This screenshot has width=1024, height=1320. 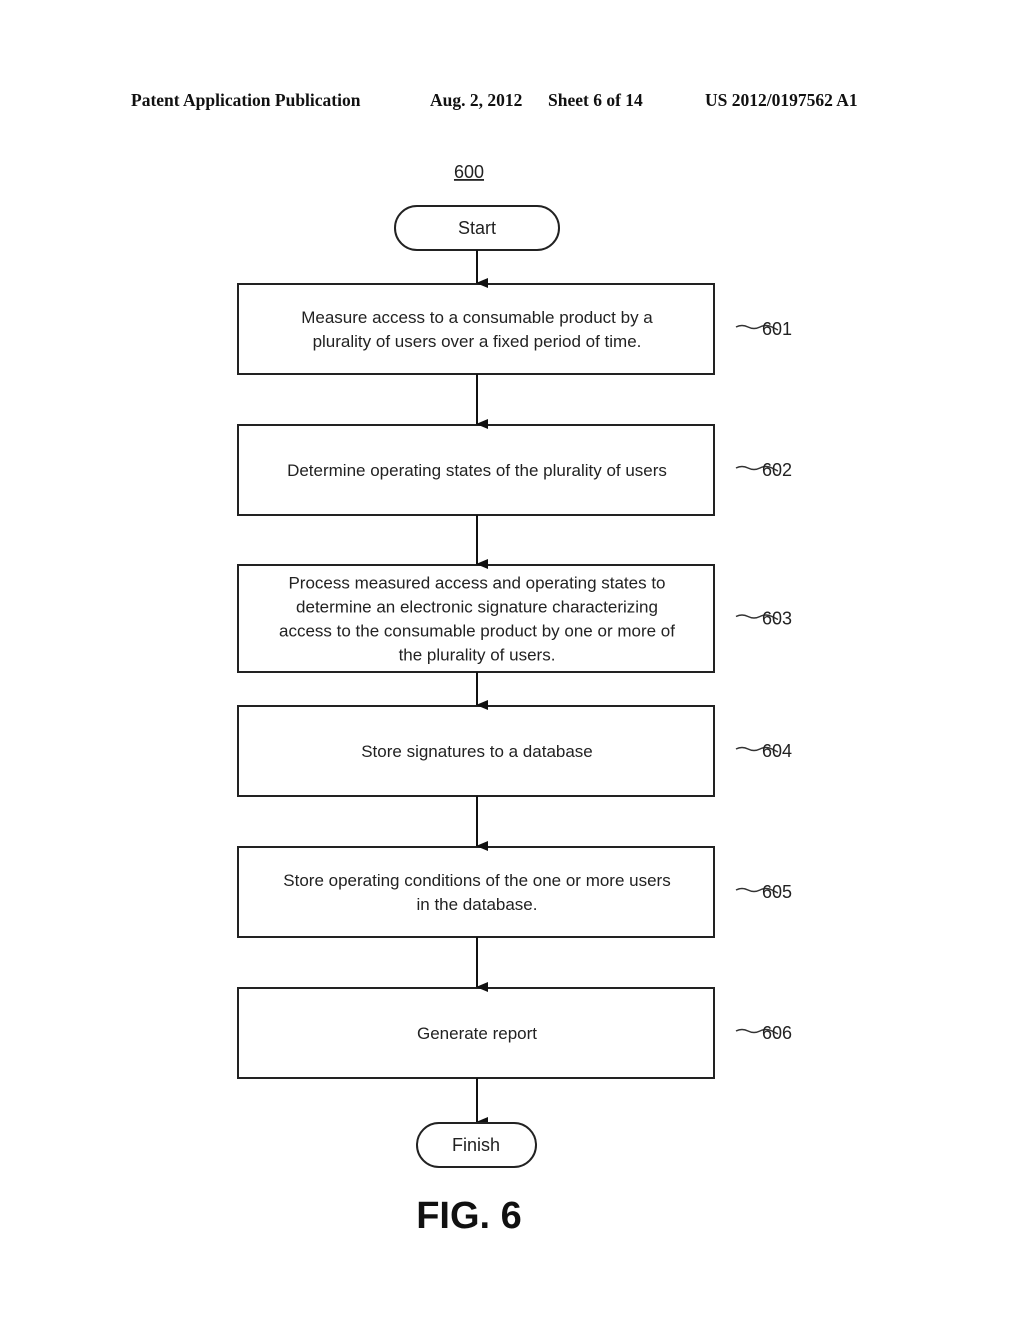 What do you see at coordinates (477, 655) in the screenshot?
I see `step-text-line: the plurality of users.` at bounding box center [477, 655].